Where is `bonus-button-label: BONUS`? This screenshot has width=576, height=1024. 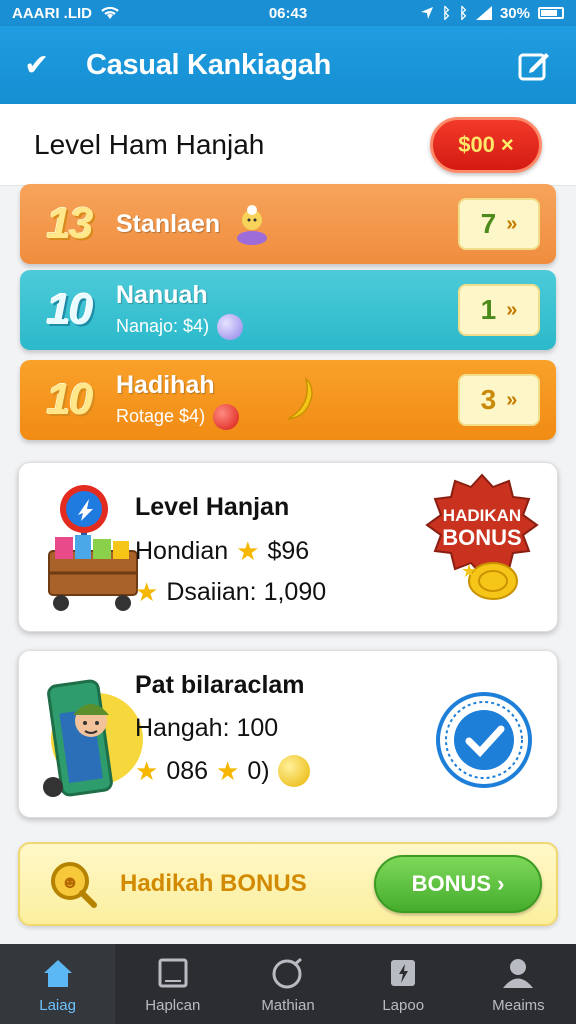 bonus-button-label: BONUS is located at coordinates (451, 883).